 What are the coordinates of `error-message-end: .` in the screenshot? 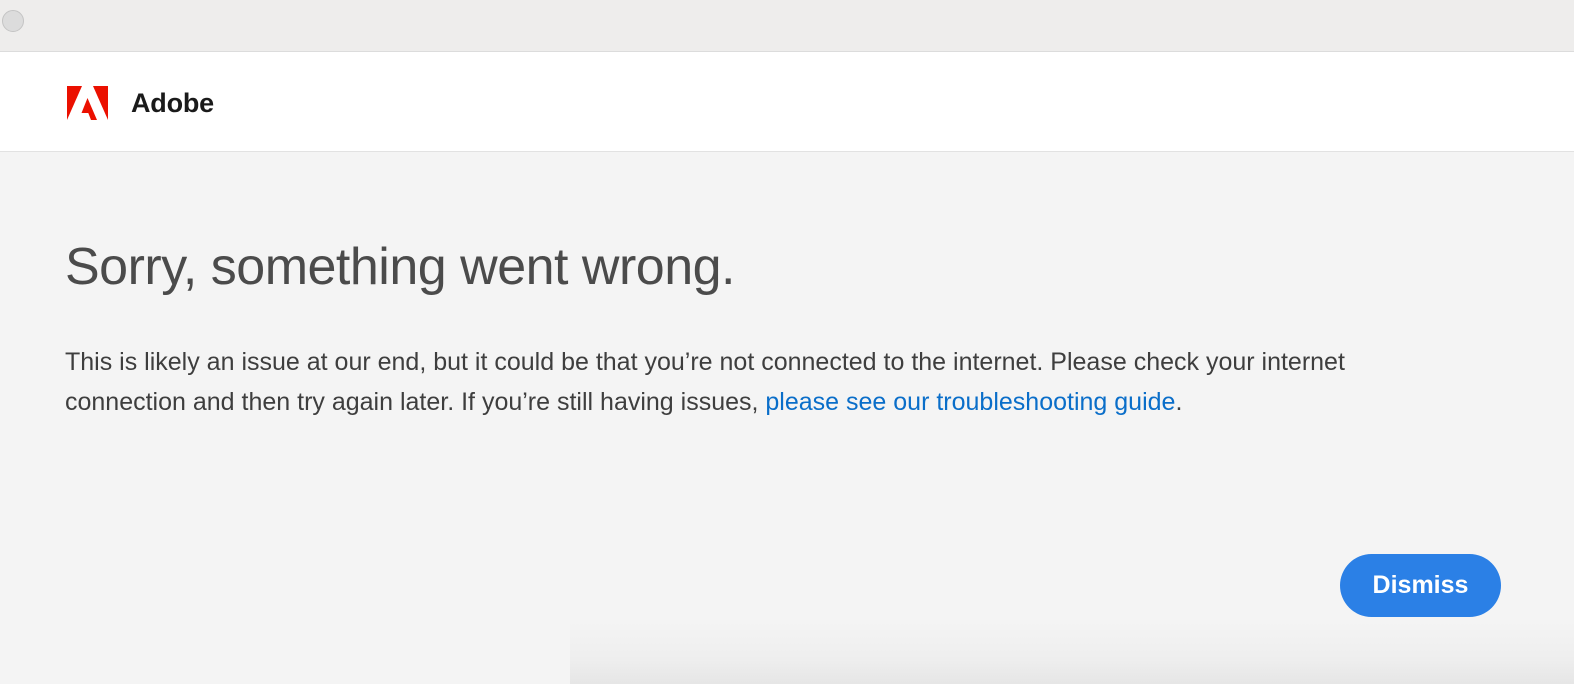 It's located at (1179, 402).